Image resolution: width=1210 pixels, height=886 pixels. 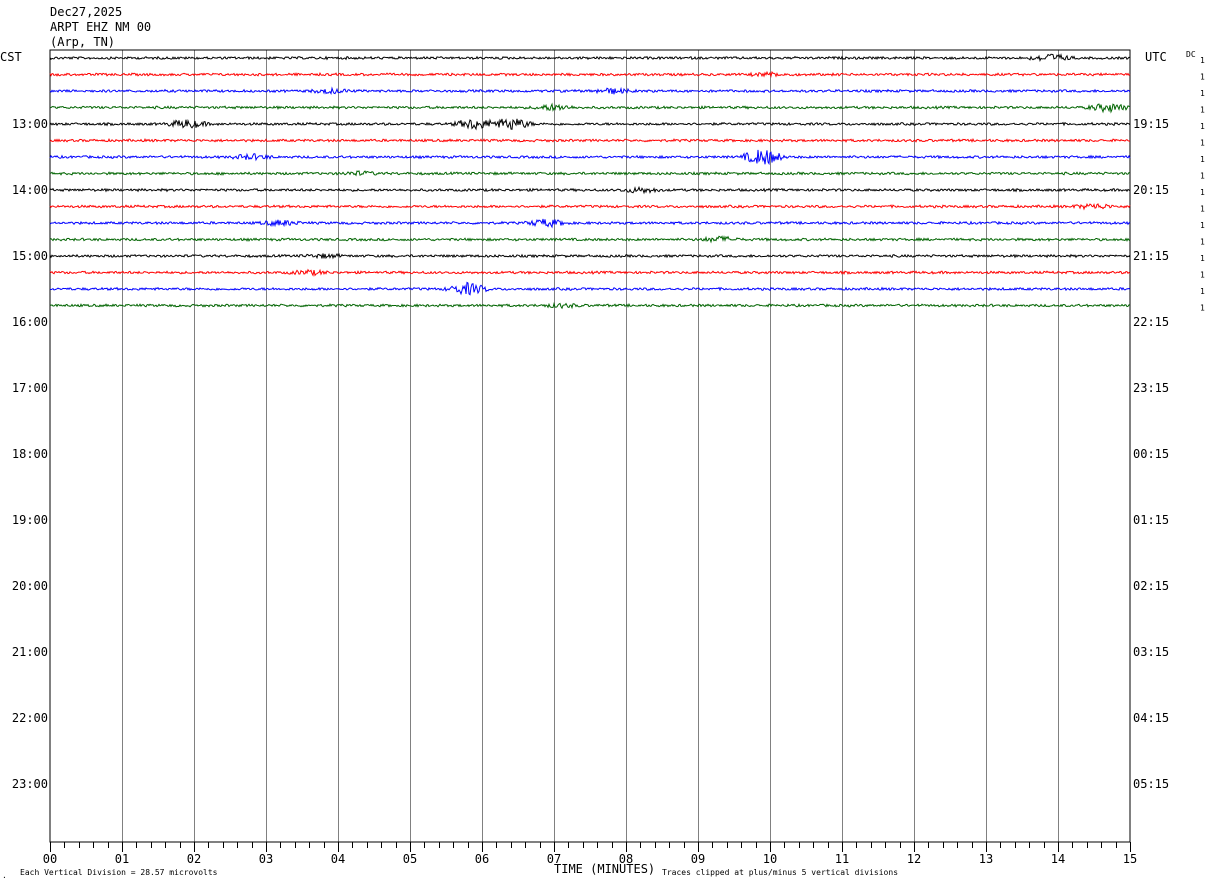 What do you see at coordinates (338, 859) in the screenshot?
I see `x-tick-label: 04` at bounding box center [338, 859].